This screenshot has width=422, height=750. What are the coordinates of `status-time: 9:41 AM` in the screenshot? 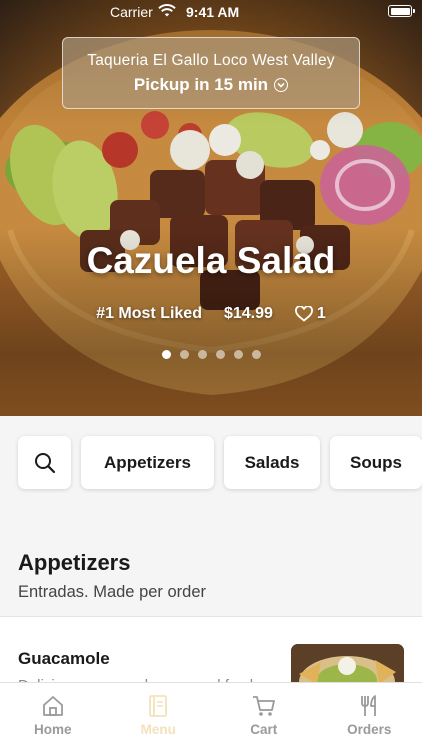 It's located at (213, 12).